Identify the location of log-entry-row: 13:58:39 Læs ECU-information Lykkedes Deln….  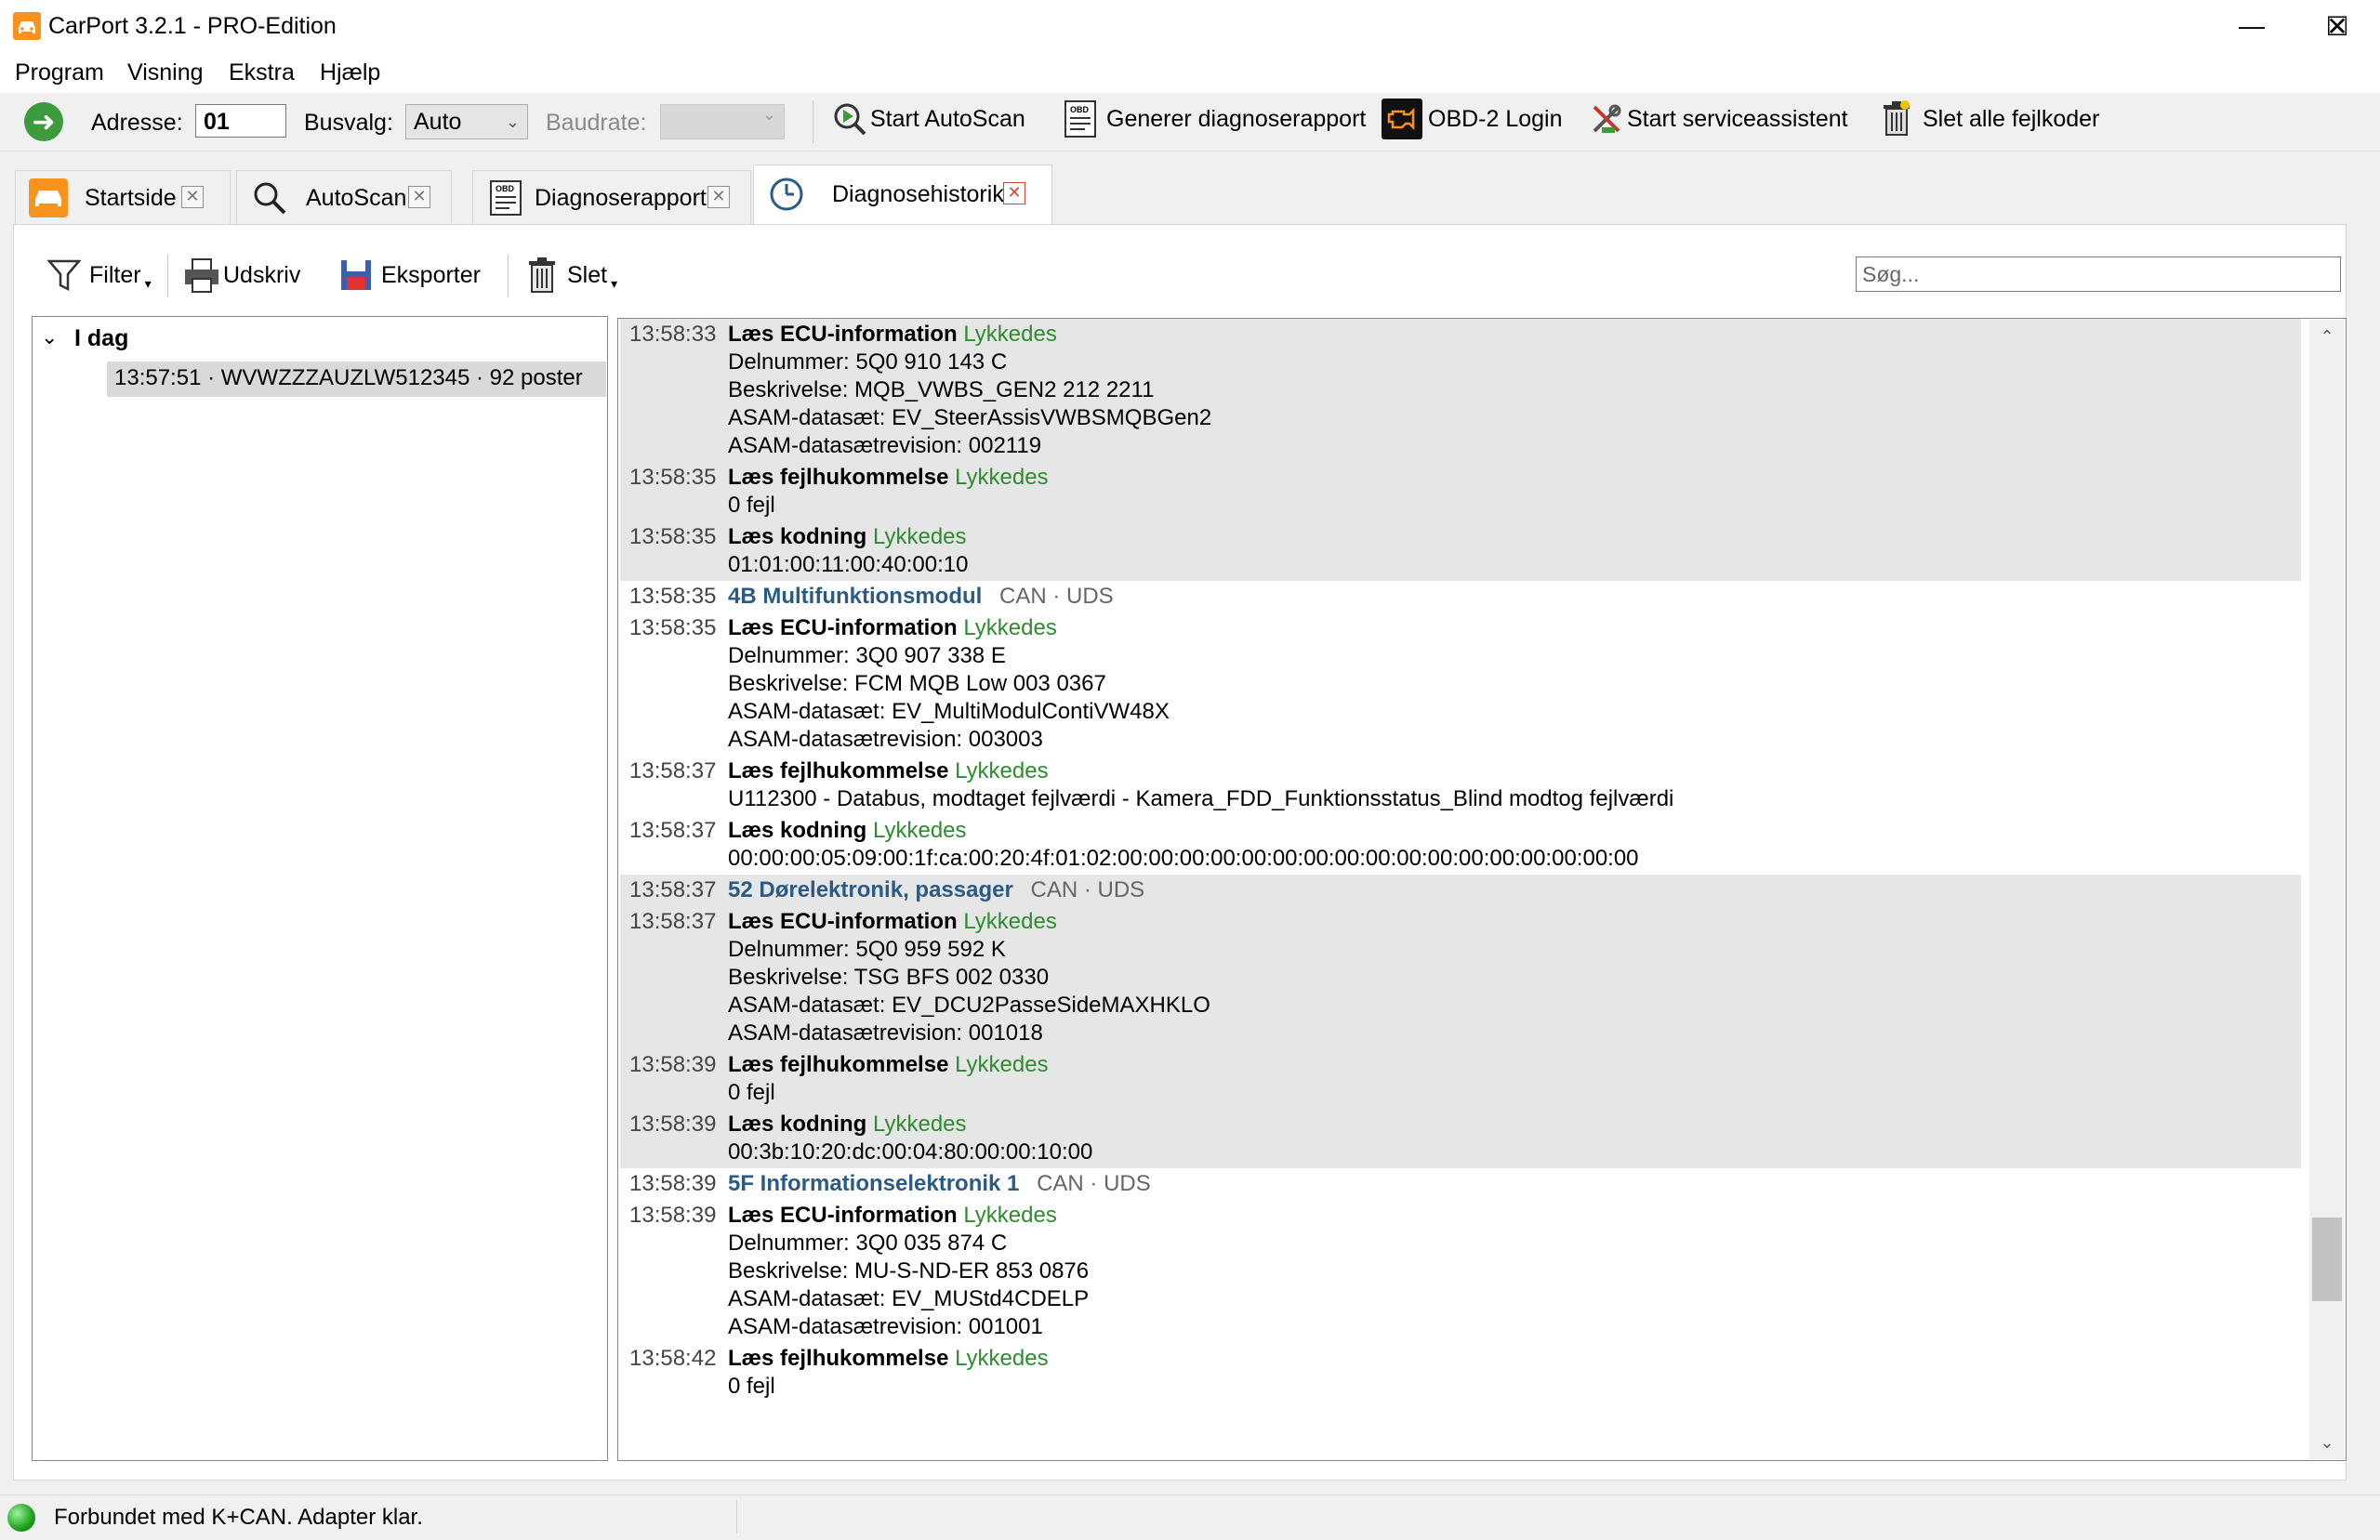
(1460, 1271).